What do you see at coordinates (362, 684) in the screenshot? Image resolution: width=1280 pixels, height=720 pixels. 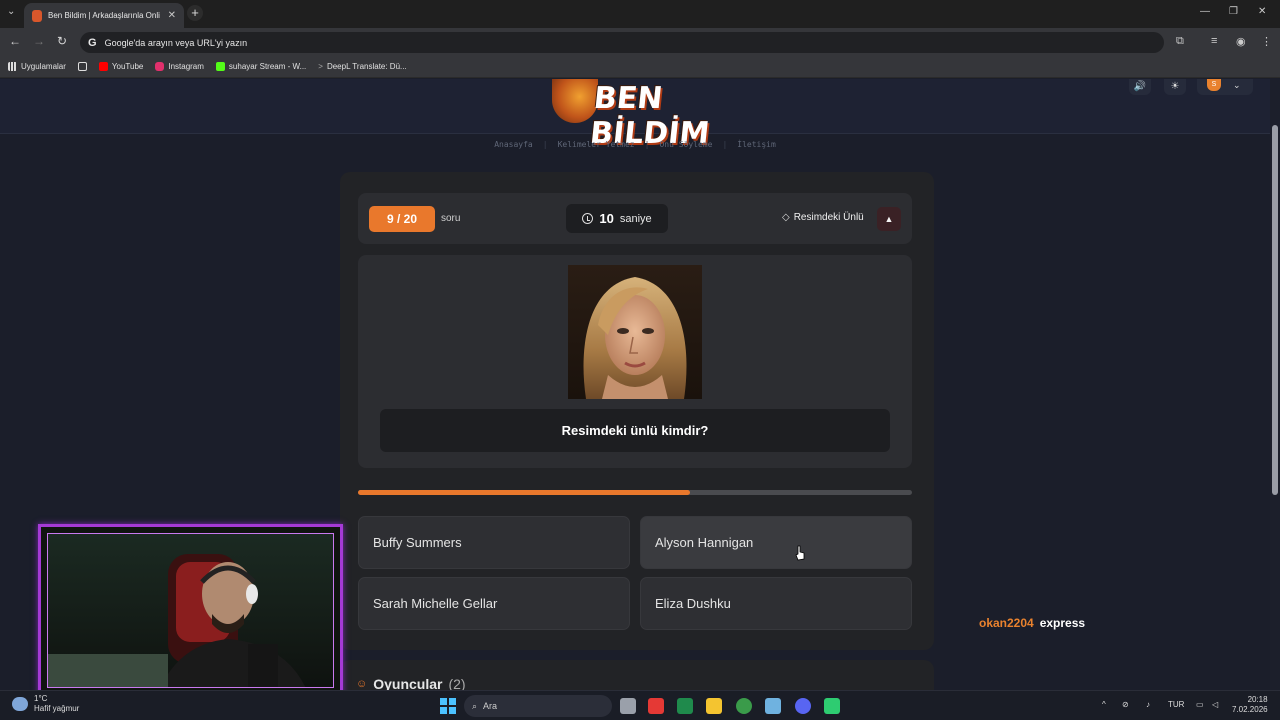 I see `users-icon: ☺` at bounding box center [362, 684].